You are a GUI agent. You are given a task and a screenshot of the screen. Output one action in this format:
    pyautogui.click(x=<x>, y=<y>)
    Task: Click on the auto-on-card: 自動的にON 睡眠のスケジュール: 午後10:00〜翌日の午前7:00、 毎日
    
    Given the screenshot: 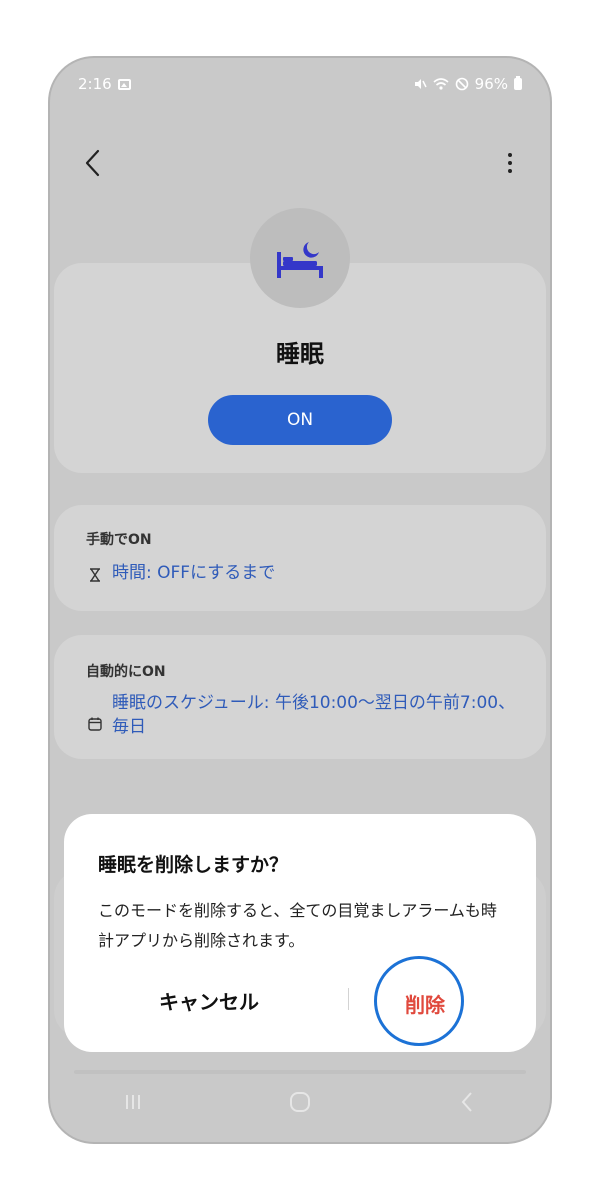 What is the action you would take?
    pyautogui.click(x=300, y=697)
    